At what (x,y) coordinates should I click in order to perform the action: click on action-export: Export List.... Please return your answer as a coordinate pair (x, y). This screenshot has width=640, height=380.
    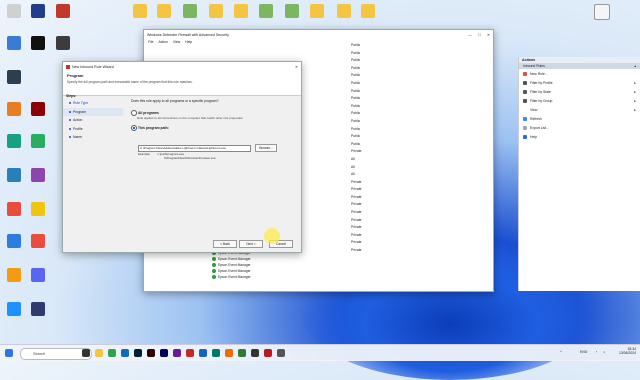
    Looking at the image, I should click on (579, 127).